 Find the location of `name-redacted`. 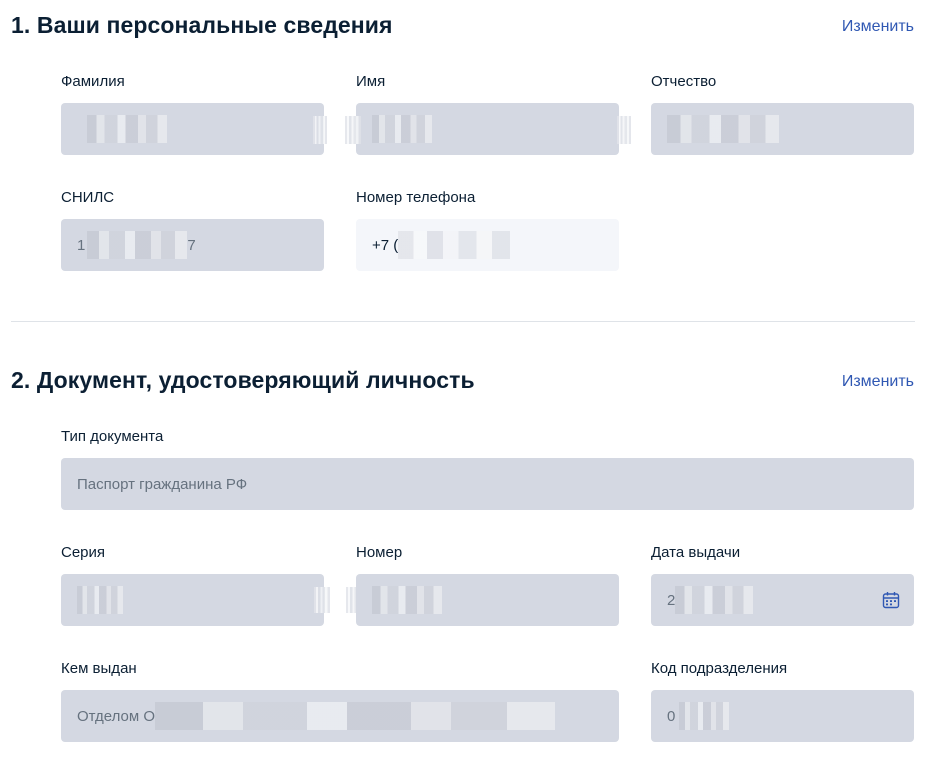

name-redacted is located at coordinates (402, 129).